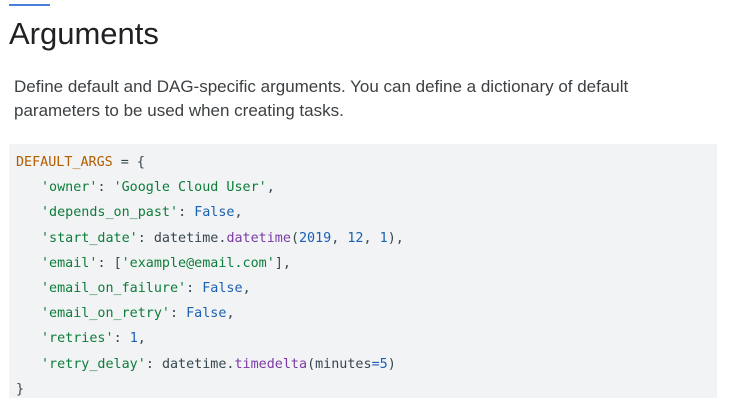 The width and height of the screenshot is (733, 409). Describe the element at coordinates (366, 338) in the screenshot. I see `code-line-retries: 'retries': 1,` at that location.